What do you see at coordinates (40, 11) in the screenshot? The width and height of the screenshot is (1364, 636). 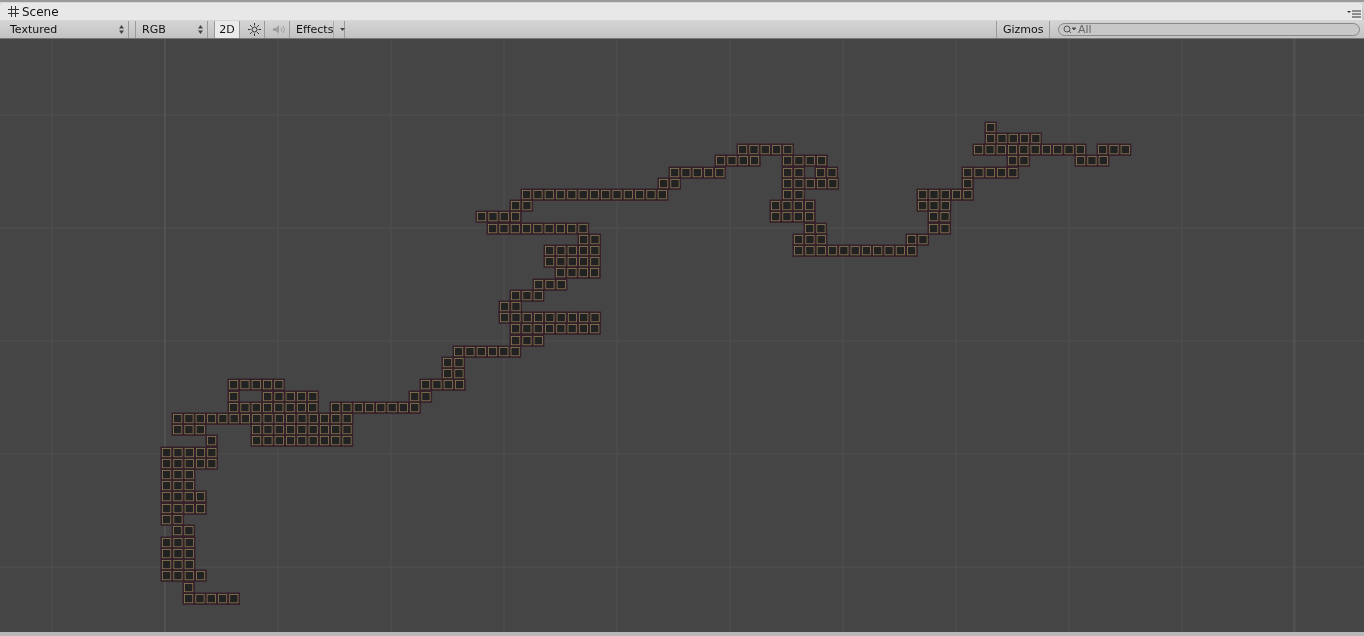 I see `tab-title: Scene` at bounding box center [40, 11].